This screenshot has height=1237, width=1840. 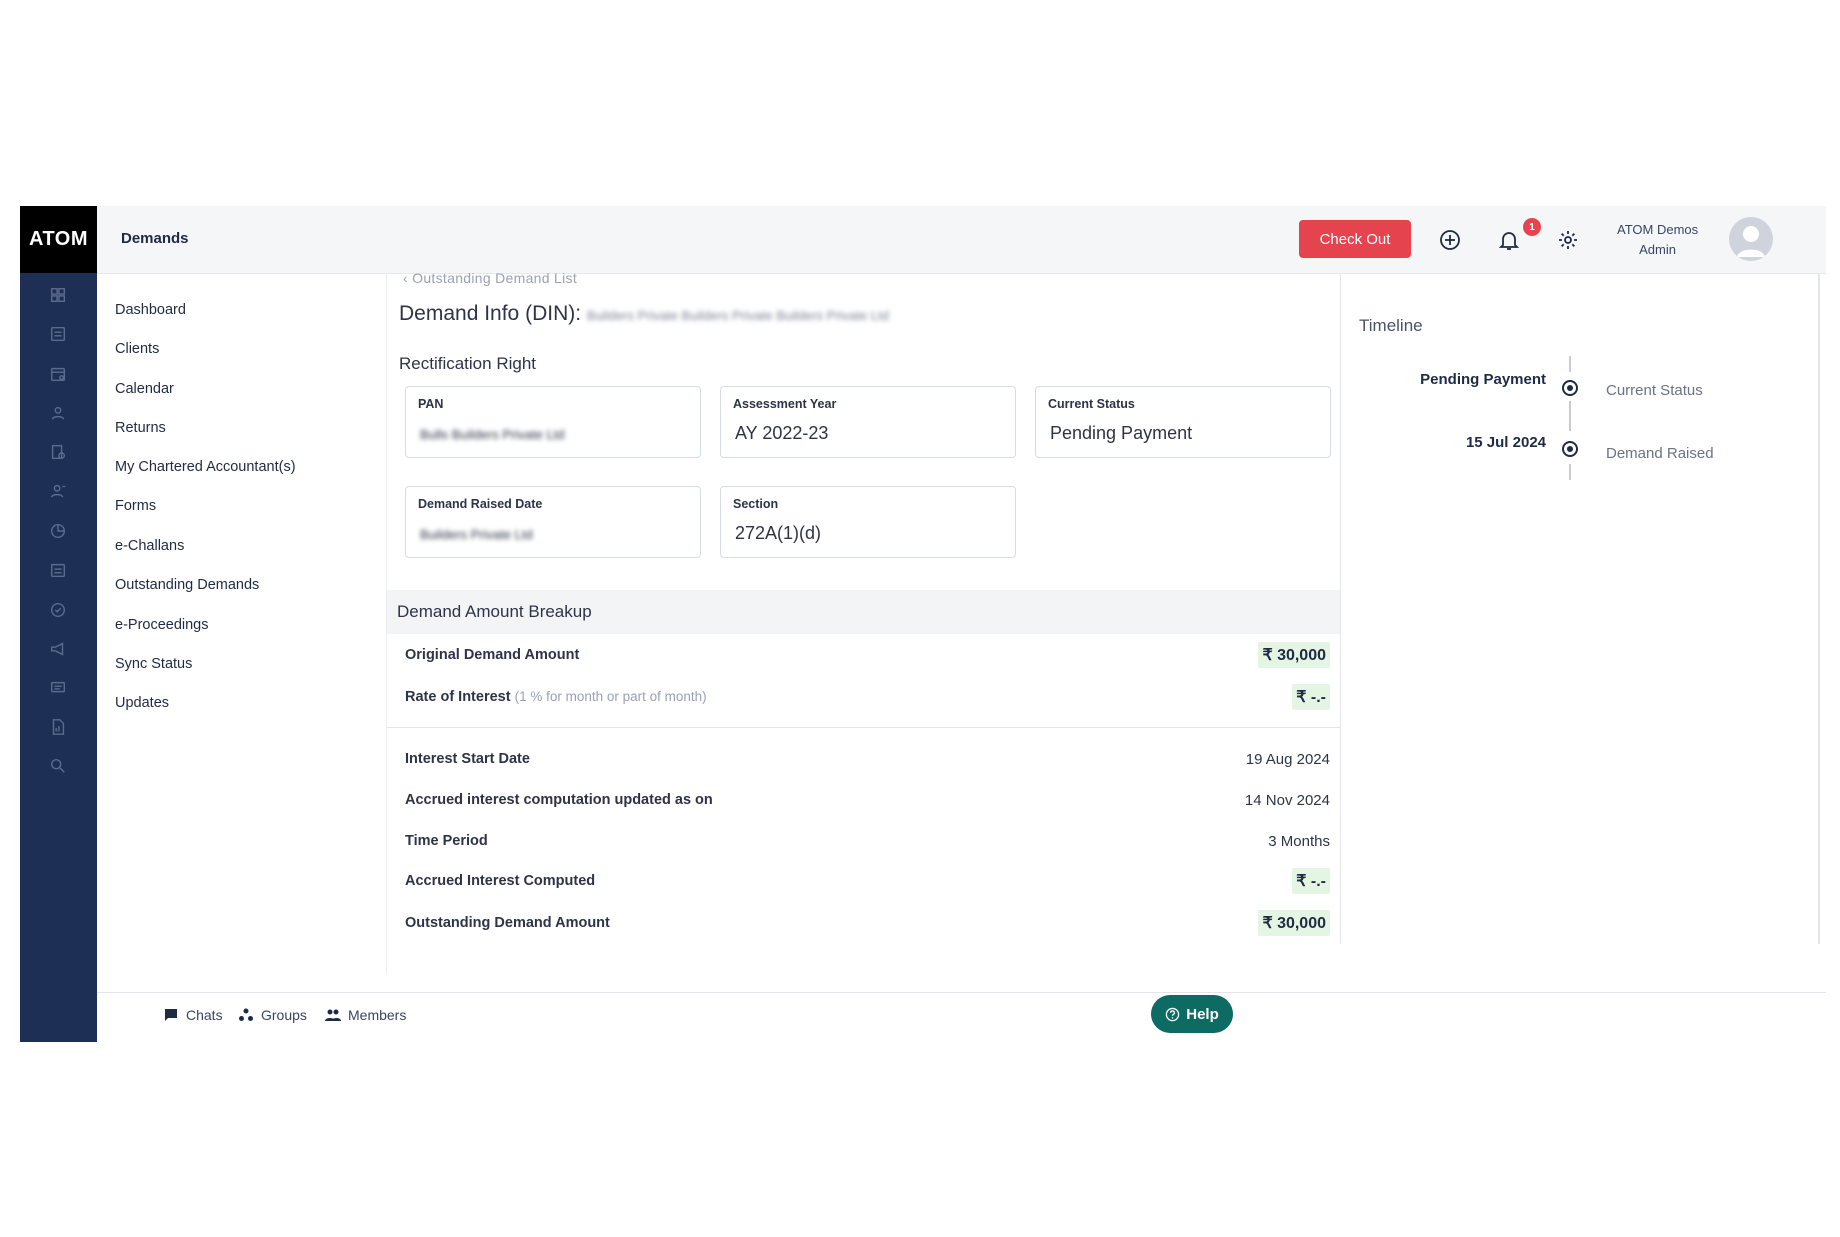 I want to click on breadcrumb-link: Outstanding Demand List, so click(x=494, y=278).